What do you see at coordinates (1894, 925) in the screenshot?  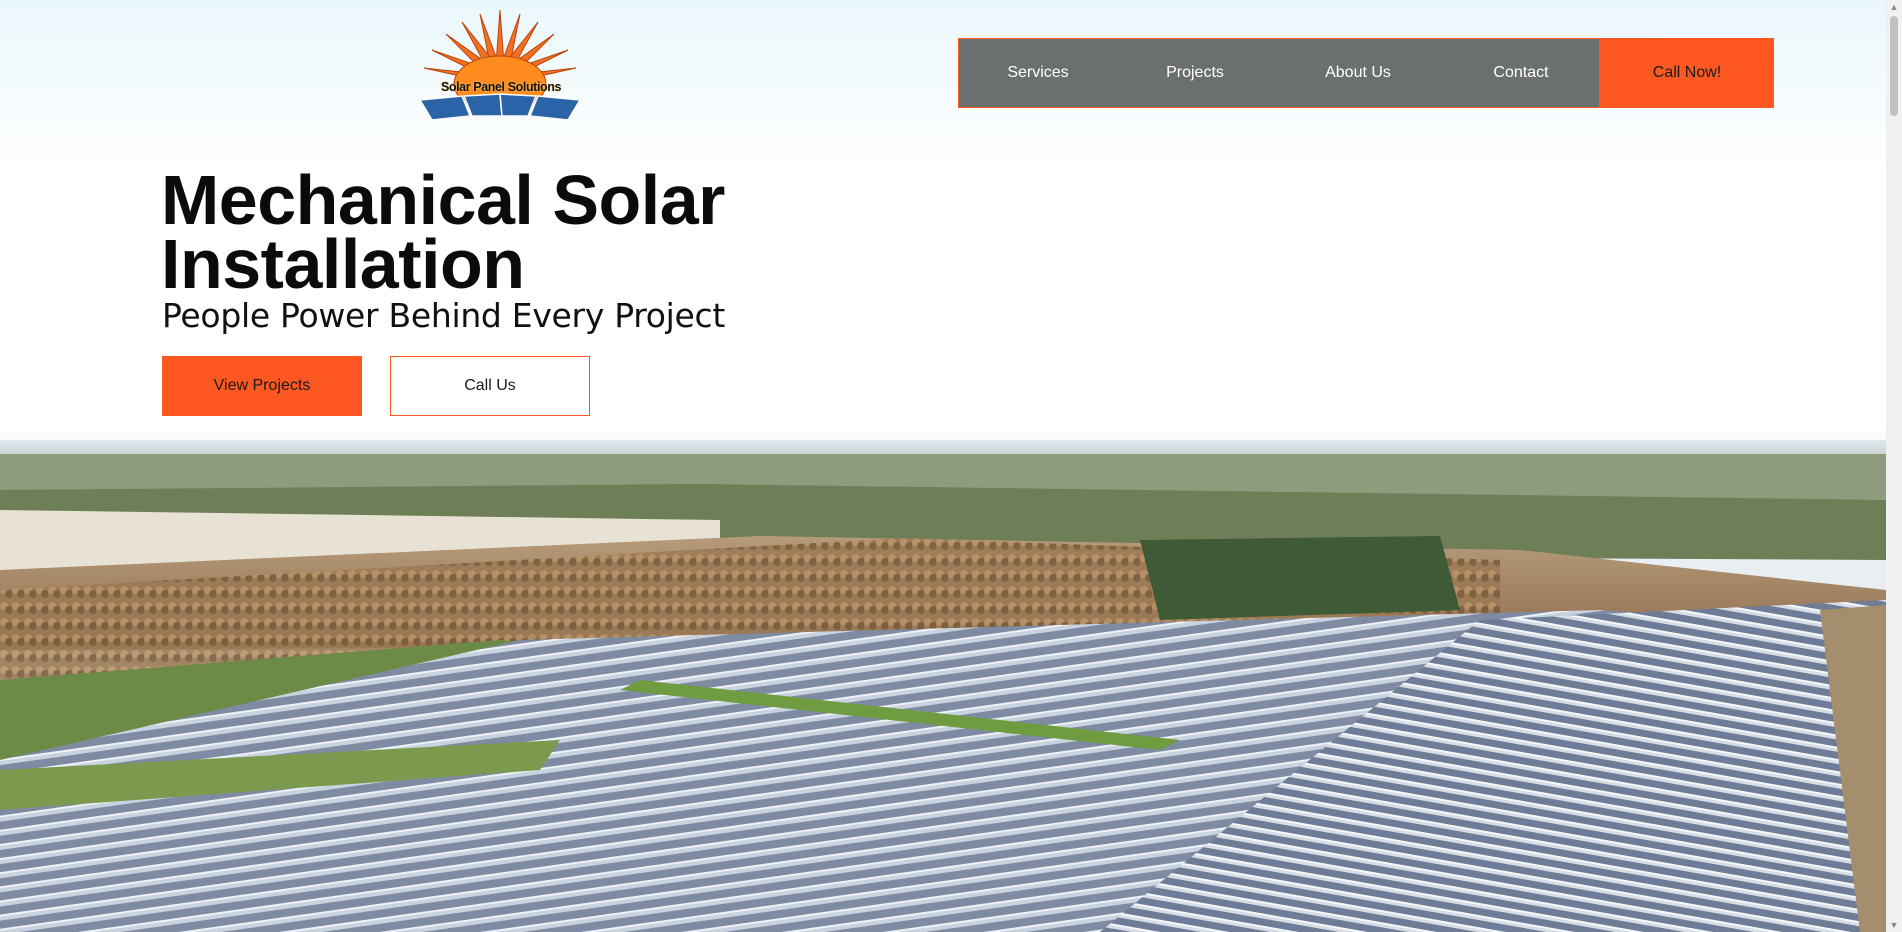 I see `scroll-down-arrow-icon: ▼` at bounding box center [1894, 925].